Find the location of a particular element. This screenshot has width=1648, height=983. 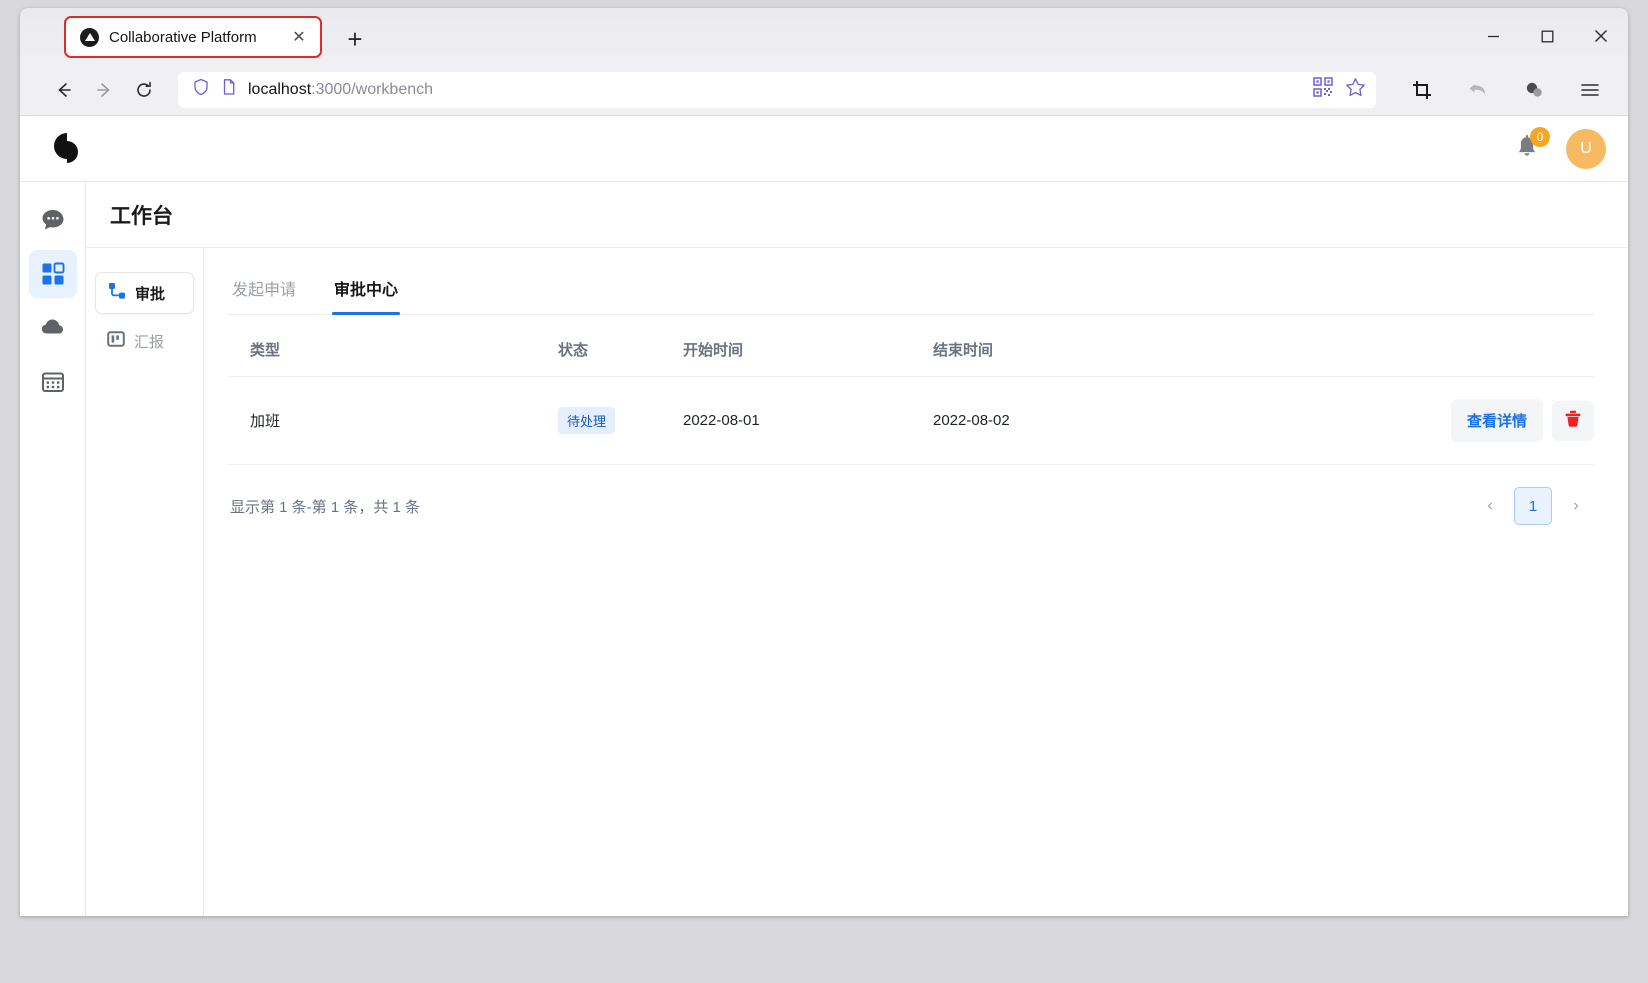

back-button is located at coordinates (64, 90).